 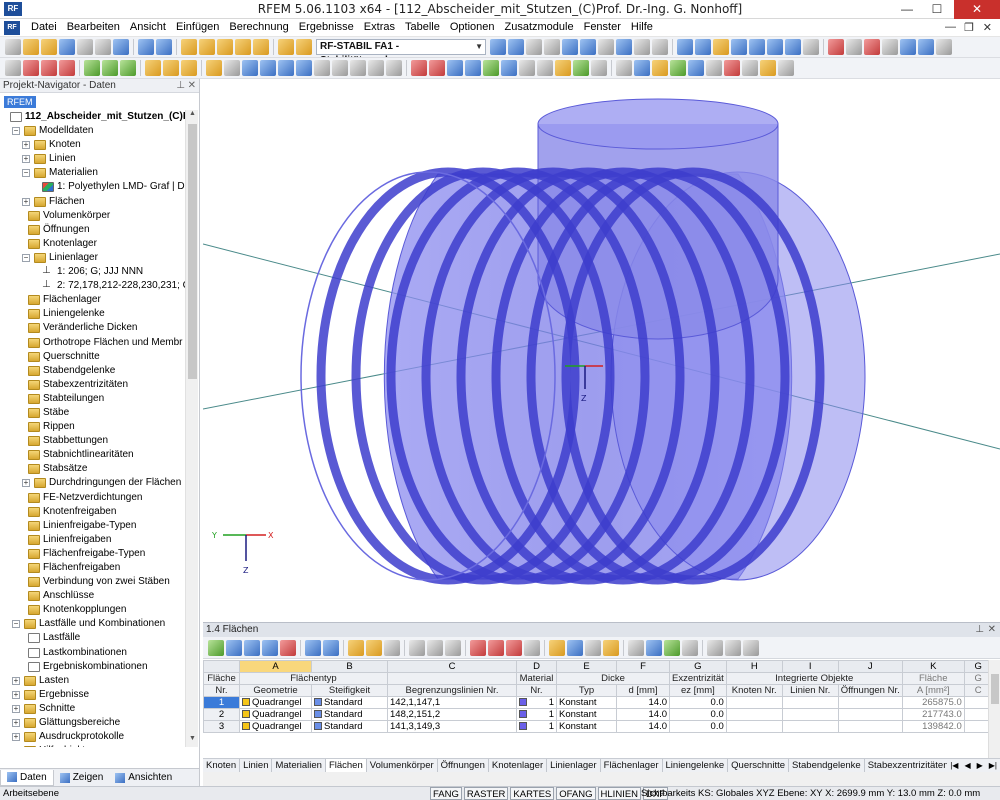 What do you see at coordinates (92, 187) in the screenshot?
I see `tree-item: 1: Polyethylen LMD- Graf | D` at bounding box center [92, 187].